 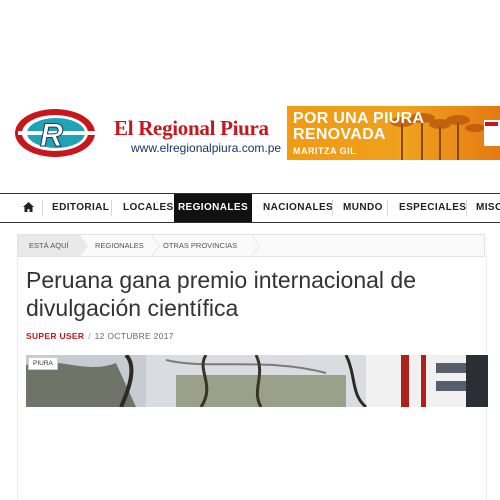 I want to click on nav-item-mundo: MUNDO, so click(x=363, y=208).